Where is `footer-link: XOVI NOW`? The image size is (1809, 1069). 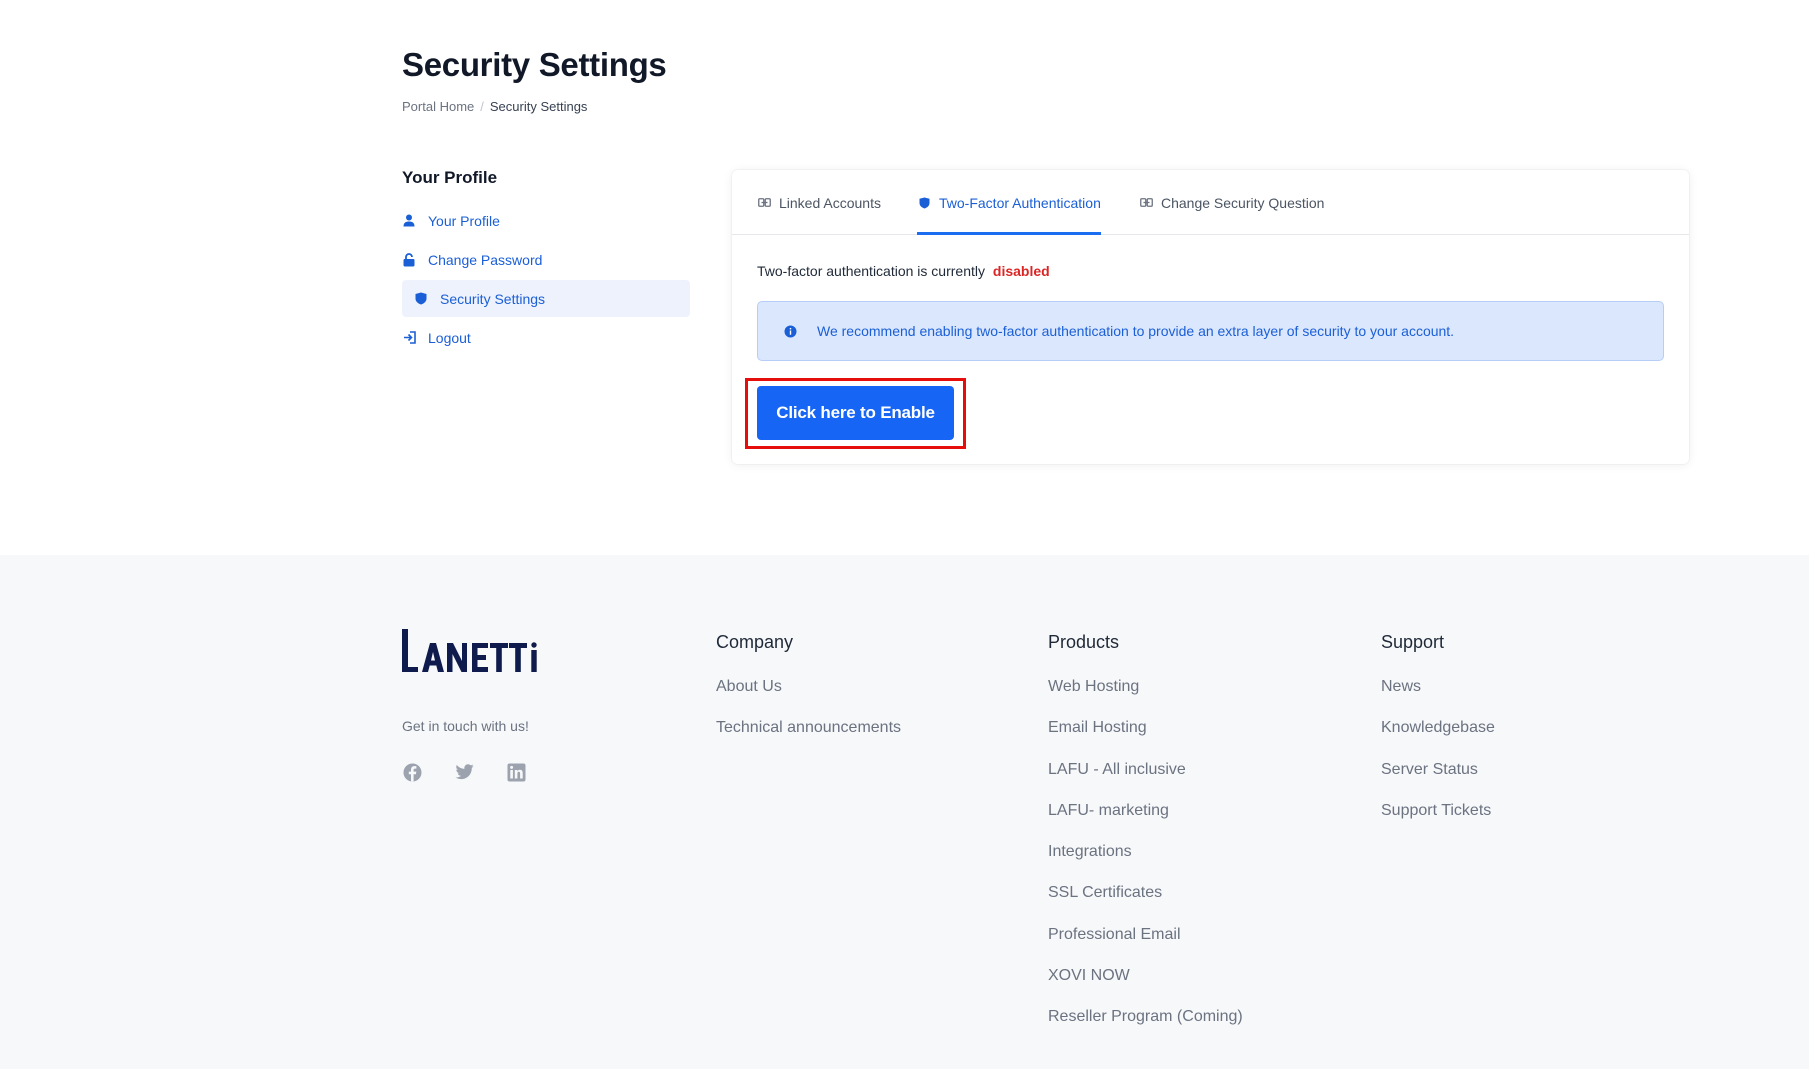 footer-link: XOVI NOW is located at coordinates (1145, 986).